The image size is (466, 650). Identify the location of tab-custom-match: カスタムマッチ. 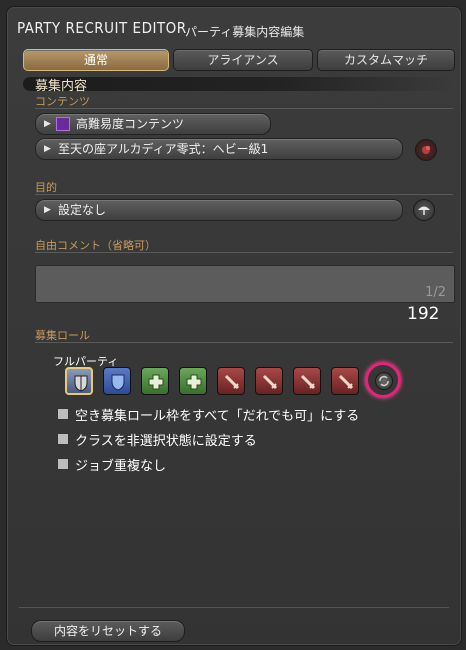
(386, 60).